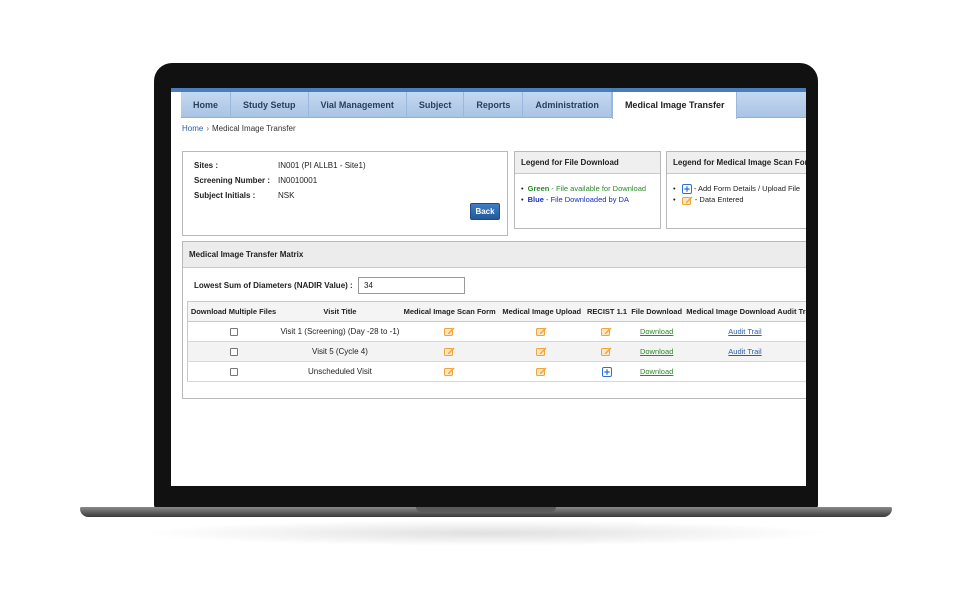 The image size is (972, 607). I want to click on nadir-input: 34, so click(411, 285).